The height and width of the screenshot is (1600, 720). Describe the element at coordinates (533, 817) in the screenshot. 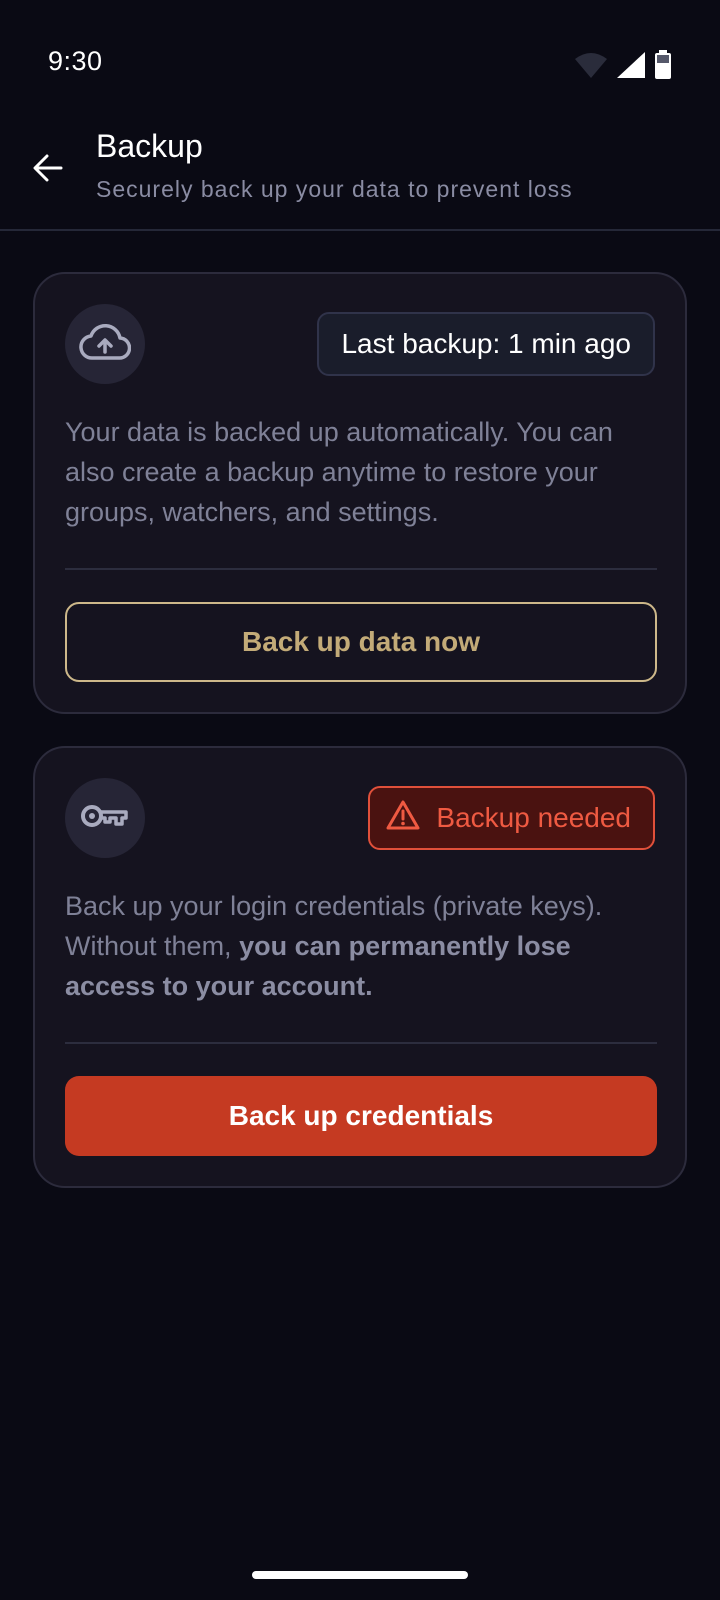

I see `backup-needed-label: Backup needed` at that location.